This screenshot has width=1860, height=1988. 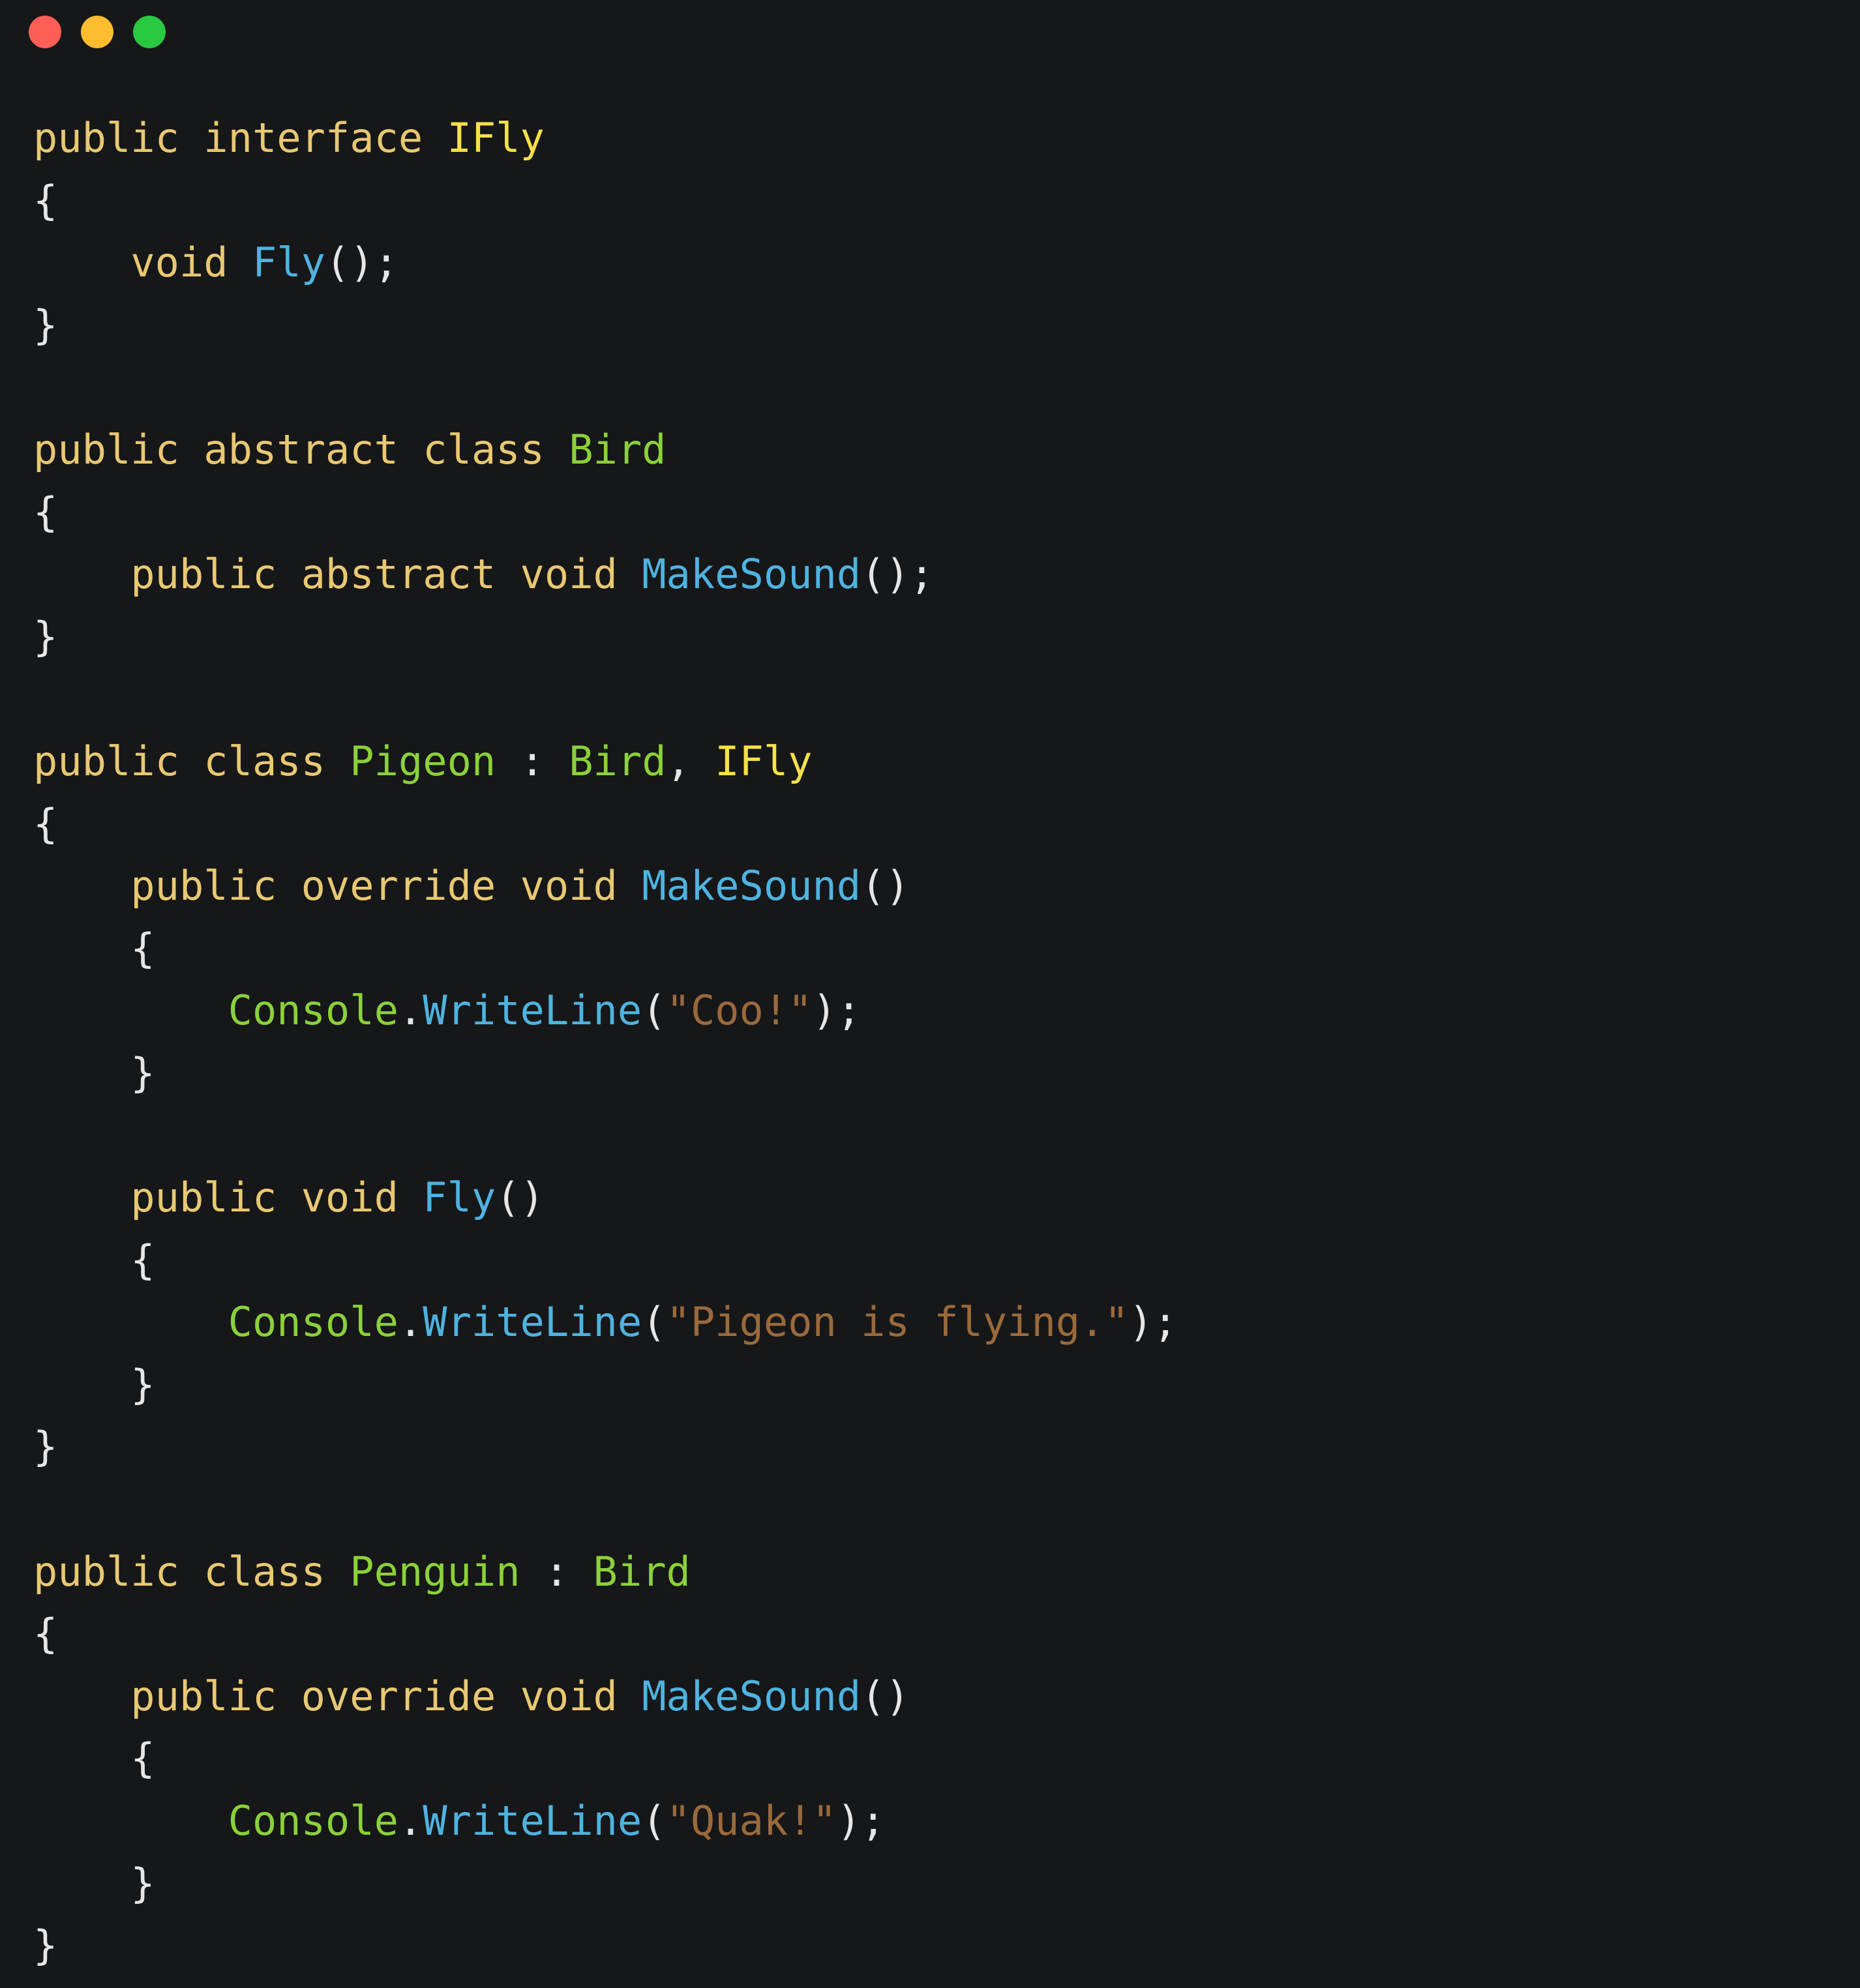 What do you see at coordinates (435, 1571) in the screenshot?
I see `code-token-class: Penguin` at bounding box center [435, 1571].